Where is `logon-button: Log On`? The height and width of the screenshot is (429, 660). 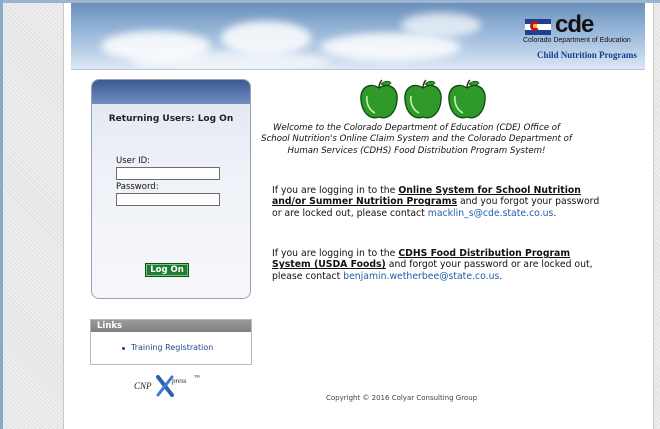
logon-button: Log On is located at coordinates (167, 270).